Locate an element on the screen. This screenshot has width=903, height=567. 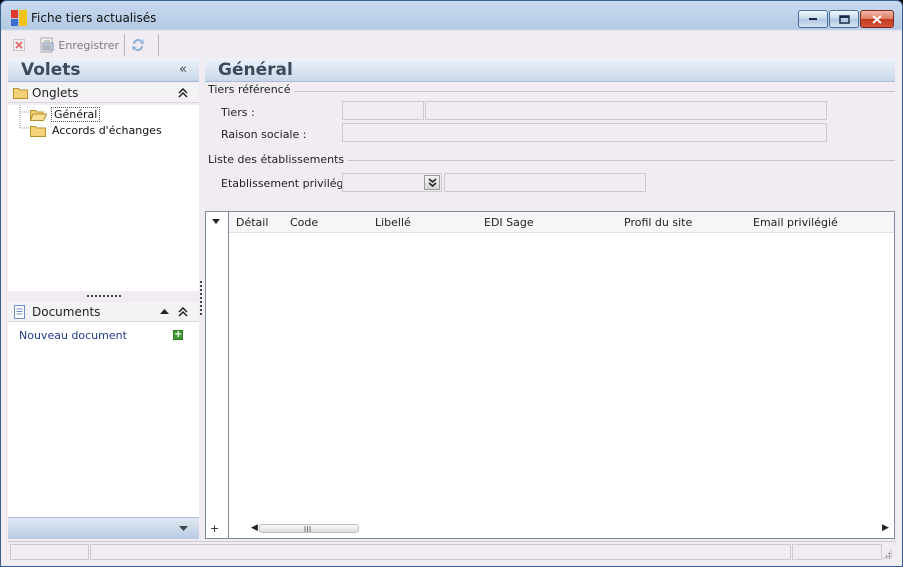
tree-item-label: Accords d'échanges is located at coordinates (107, 130).